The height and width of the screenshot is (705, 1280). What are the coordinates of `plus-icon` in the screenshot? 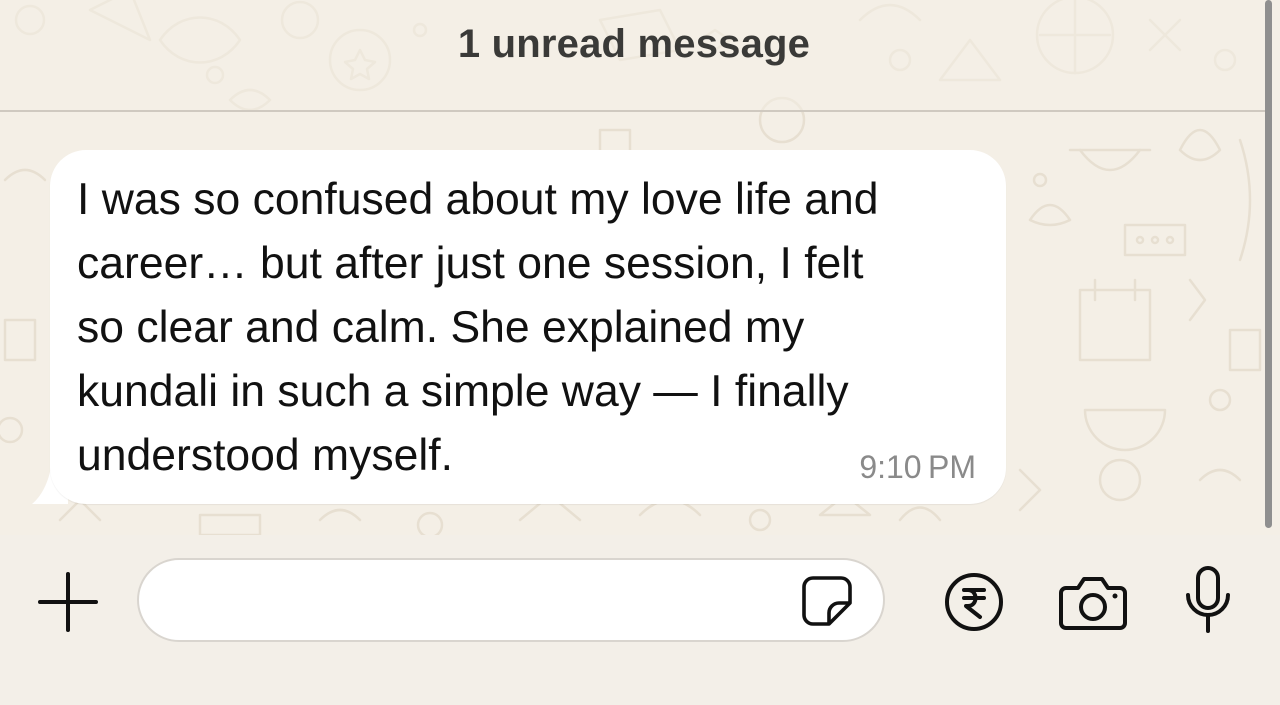 It's located at (68, 602).